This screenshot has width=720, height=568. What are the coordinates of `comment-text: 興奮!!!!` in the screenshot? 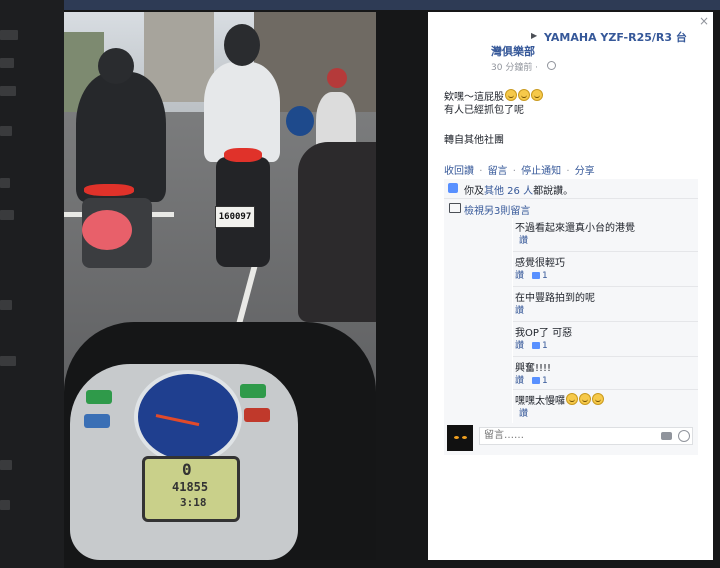 It's located at (533, 368).